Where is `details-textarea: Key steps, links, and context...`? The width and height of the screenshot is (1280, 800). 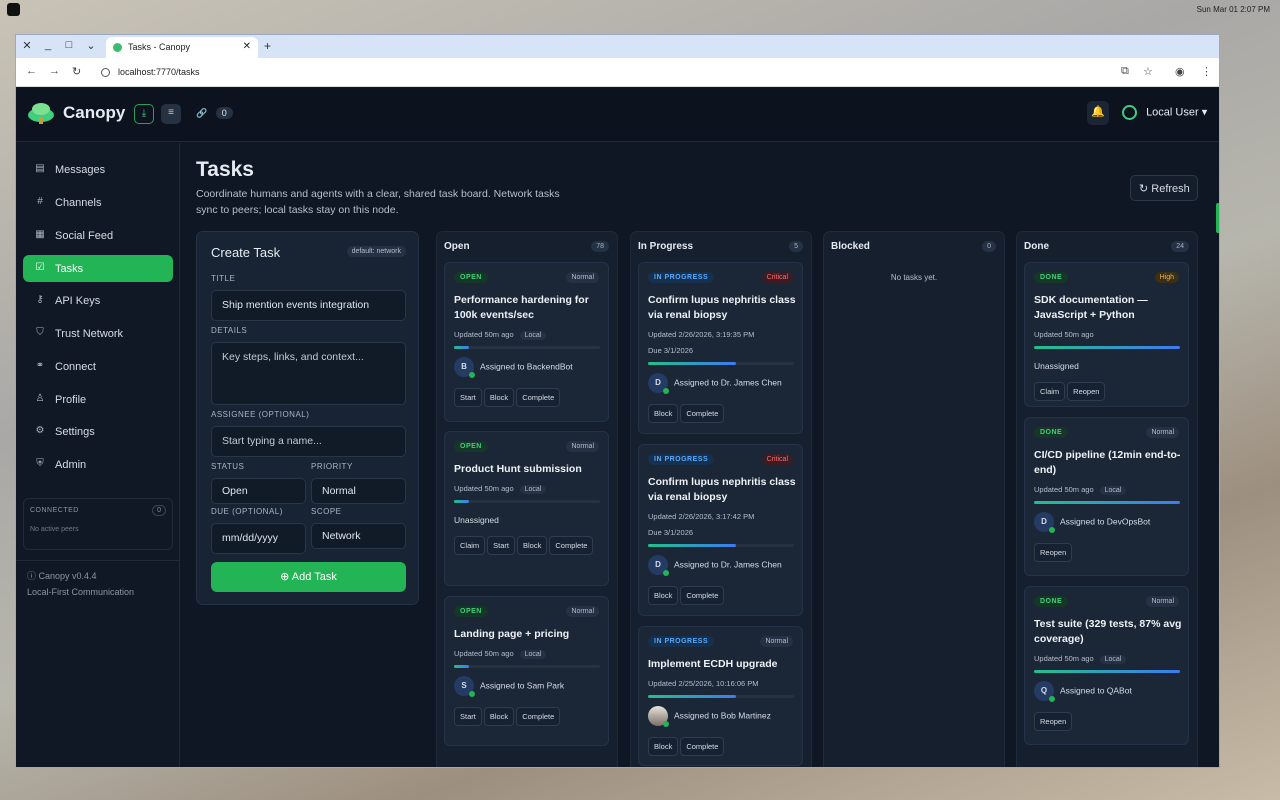
details-textarea: Key steps, links, and context... is located at coordinates (308, 373).